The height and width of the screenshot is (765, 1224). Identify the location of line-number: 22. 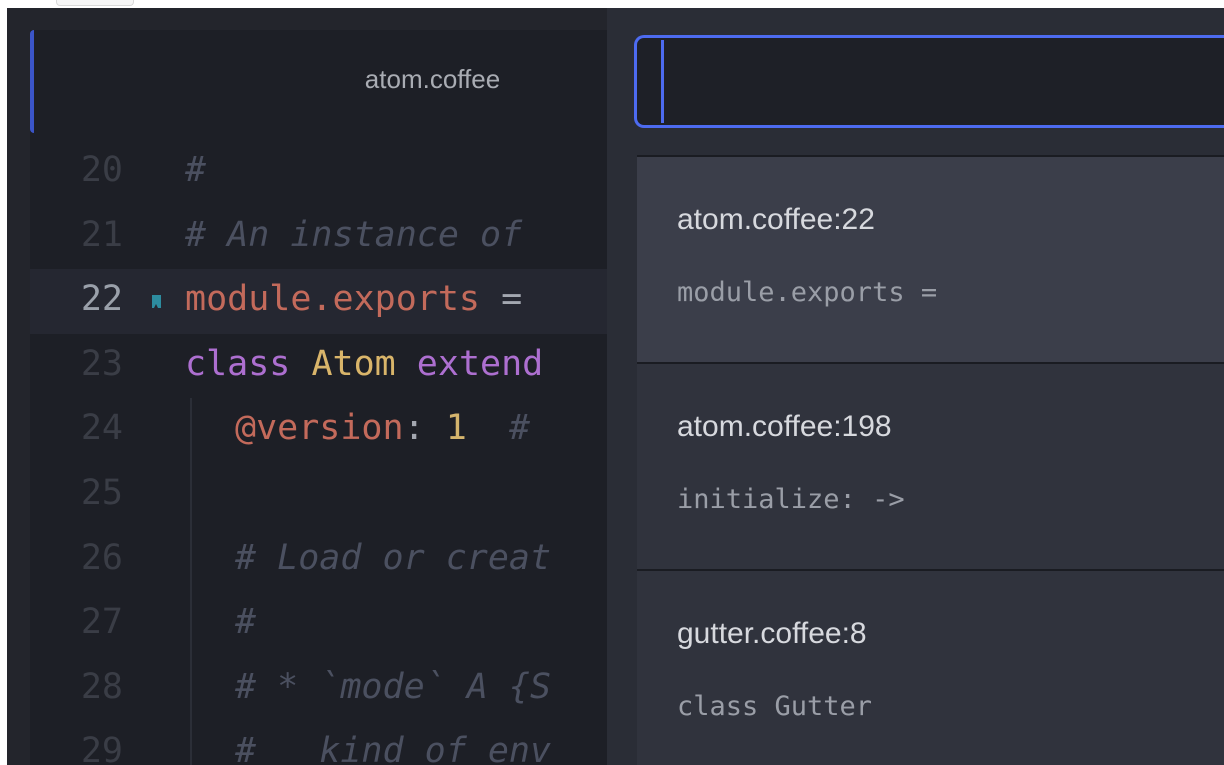
(101, 299).